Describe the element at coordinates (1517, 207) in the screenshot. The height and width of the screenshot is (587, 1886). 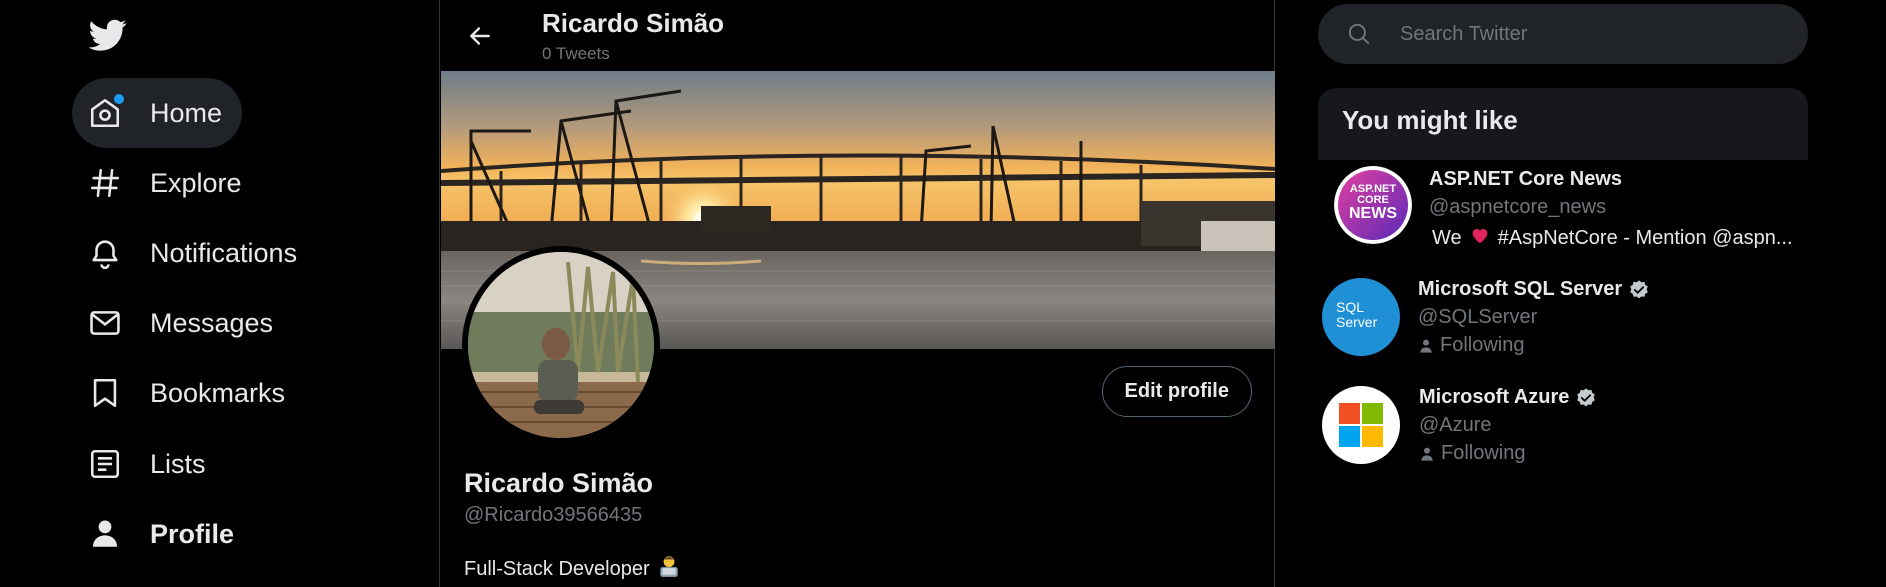
I see `suggestion-handle: @aspnetcore_news` at that location.